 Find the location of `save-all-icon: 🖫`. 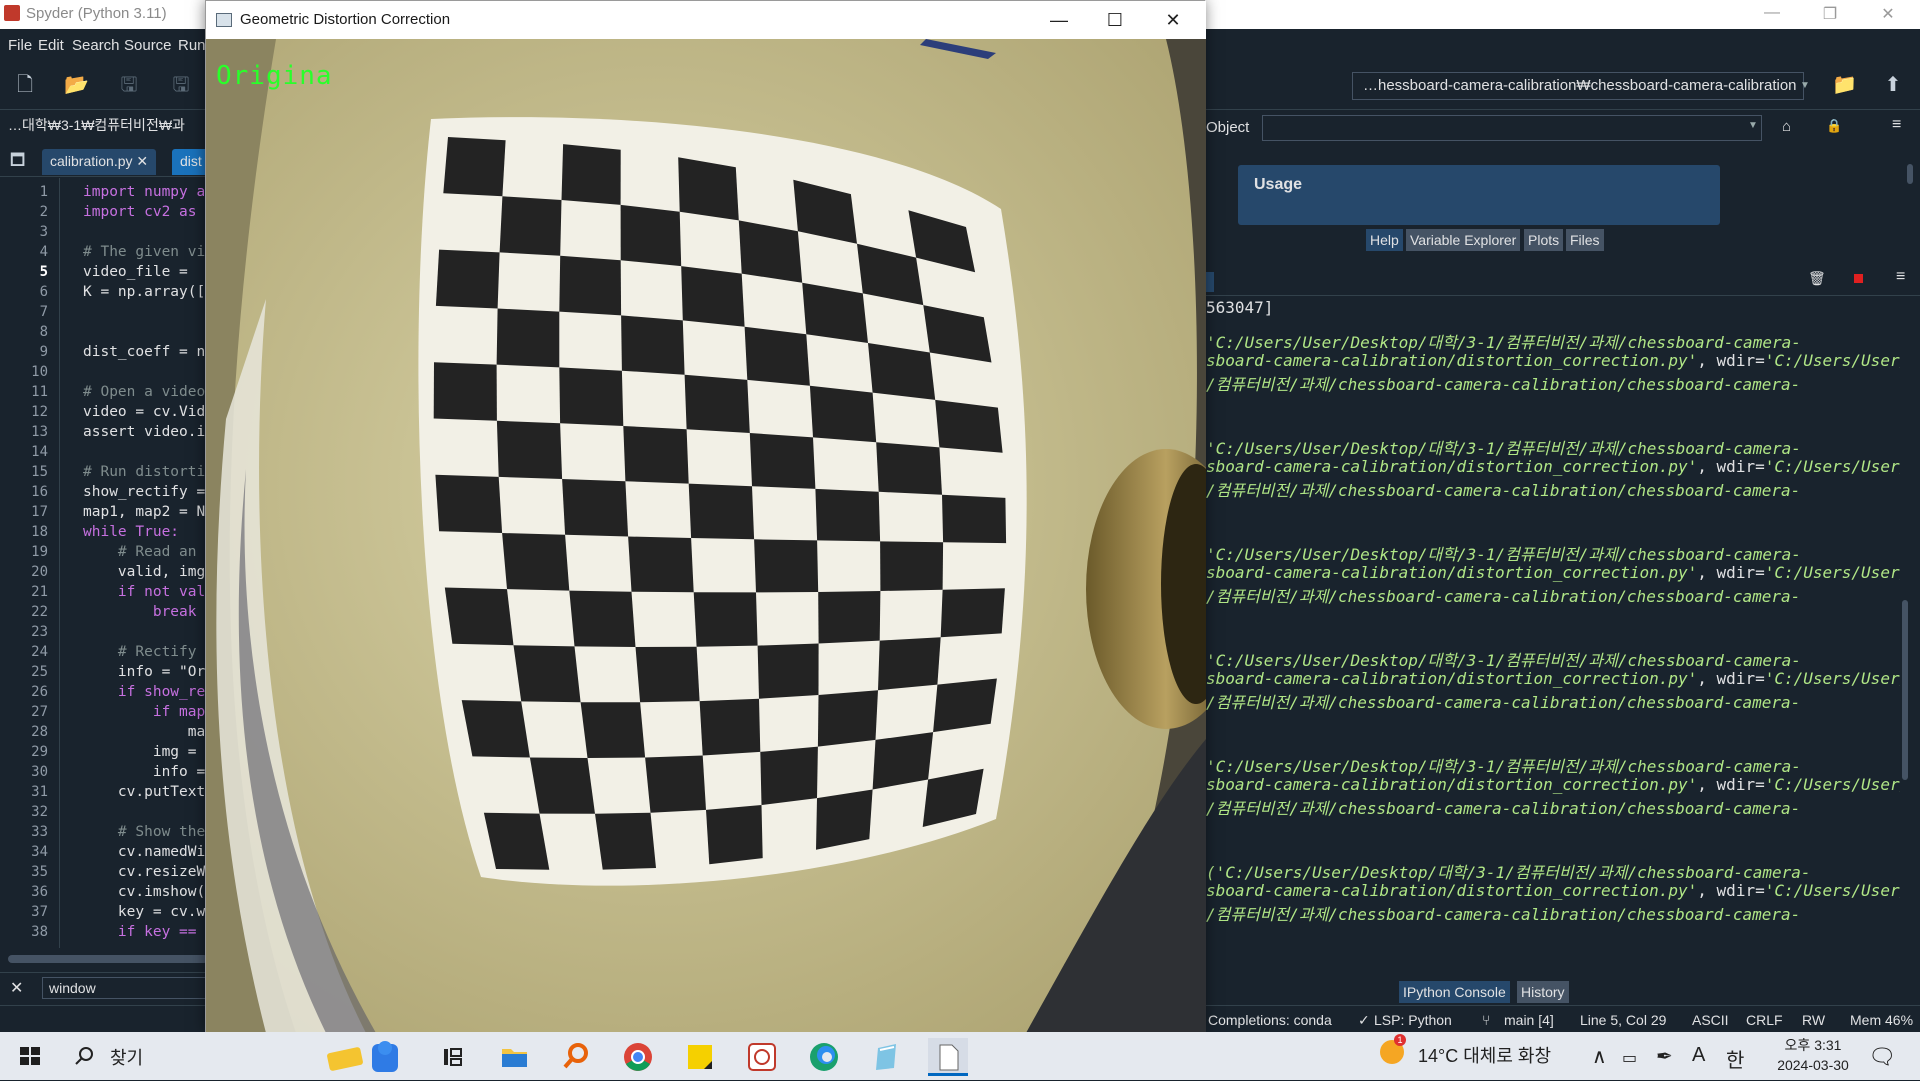

save-all-icon: 🖫 is located at coordinates (181, 85).